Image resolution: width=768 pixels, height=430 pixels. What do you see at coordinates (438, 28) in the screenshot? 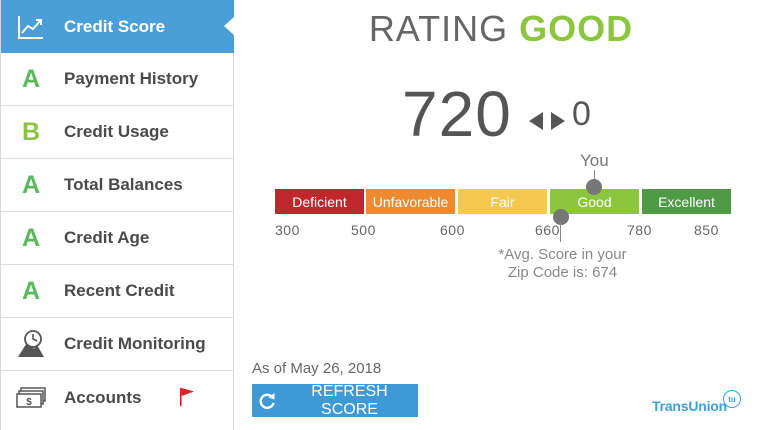
I see `rating-word: RATING` at bounding box center [438, 28].